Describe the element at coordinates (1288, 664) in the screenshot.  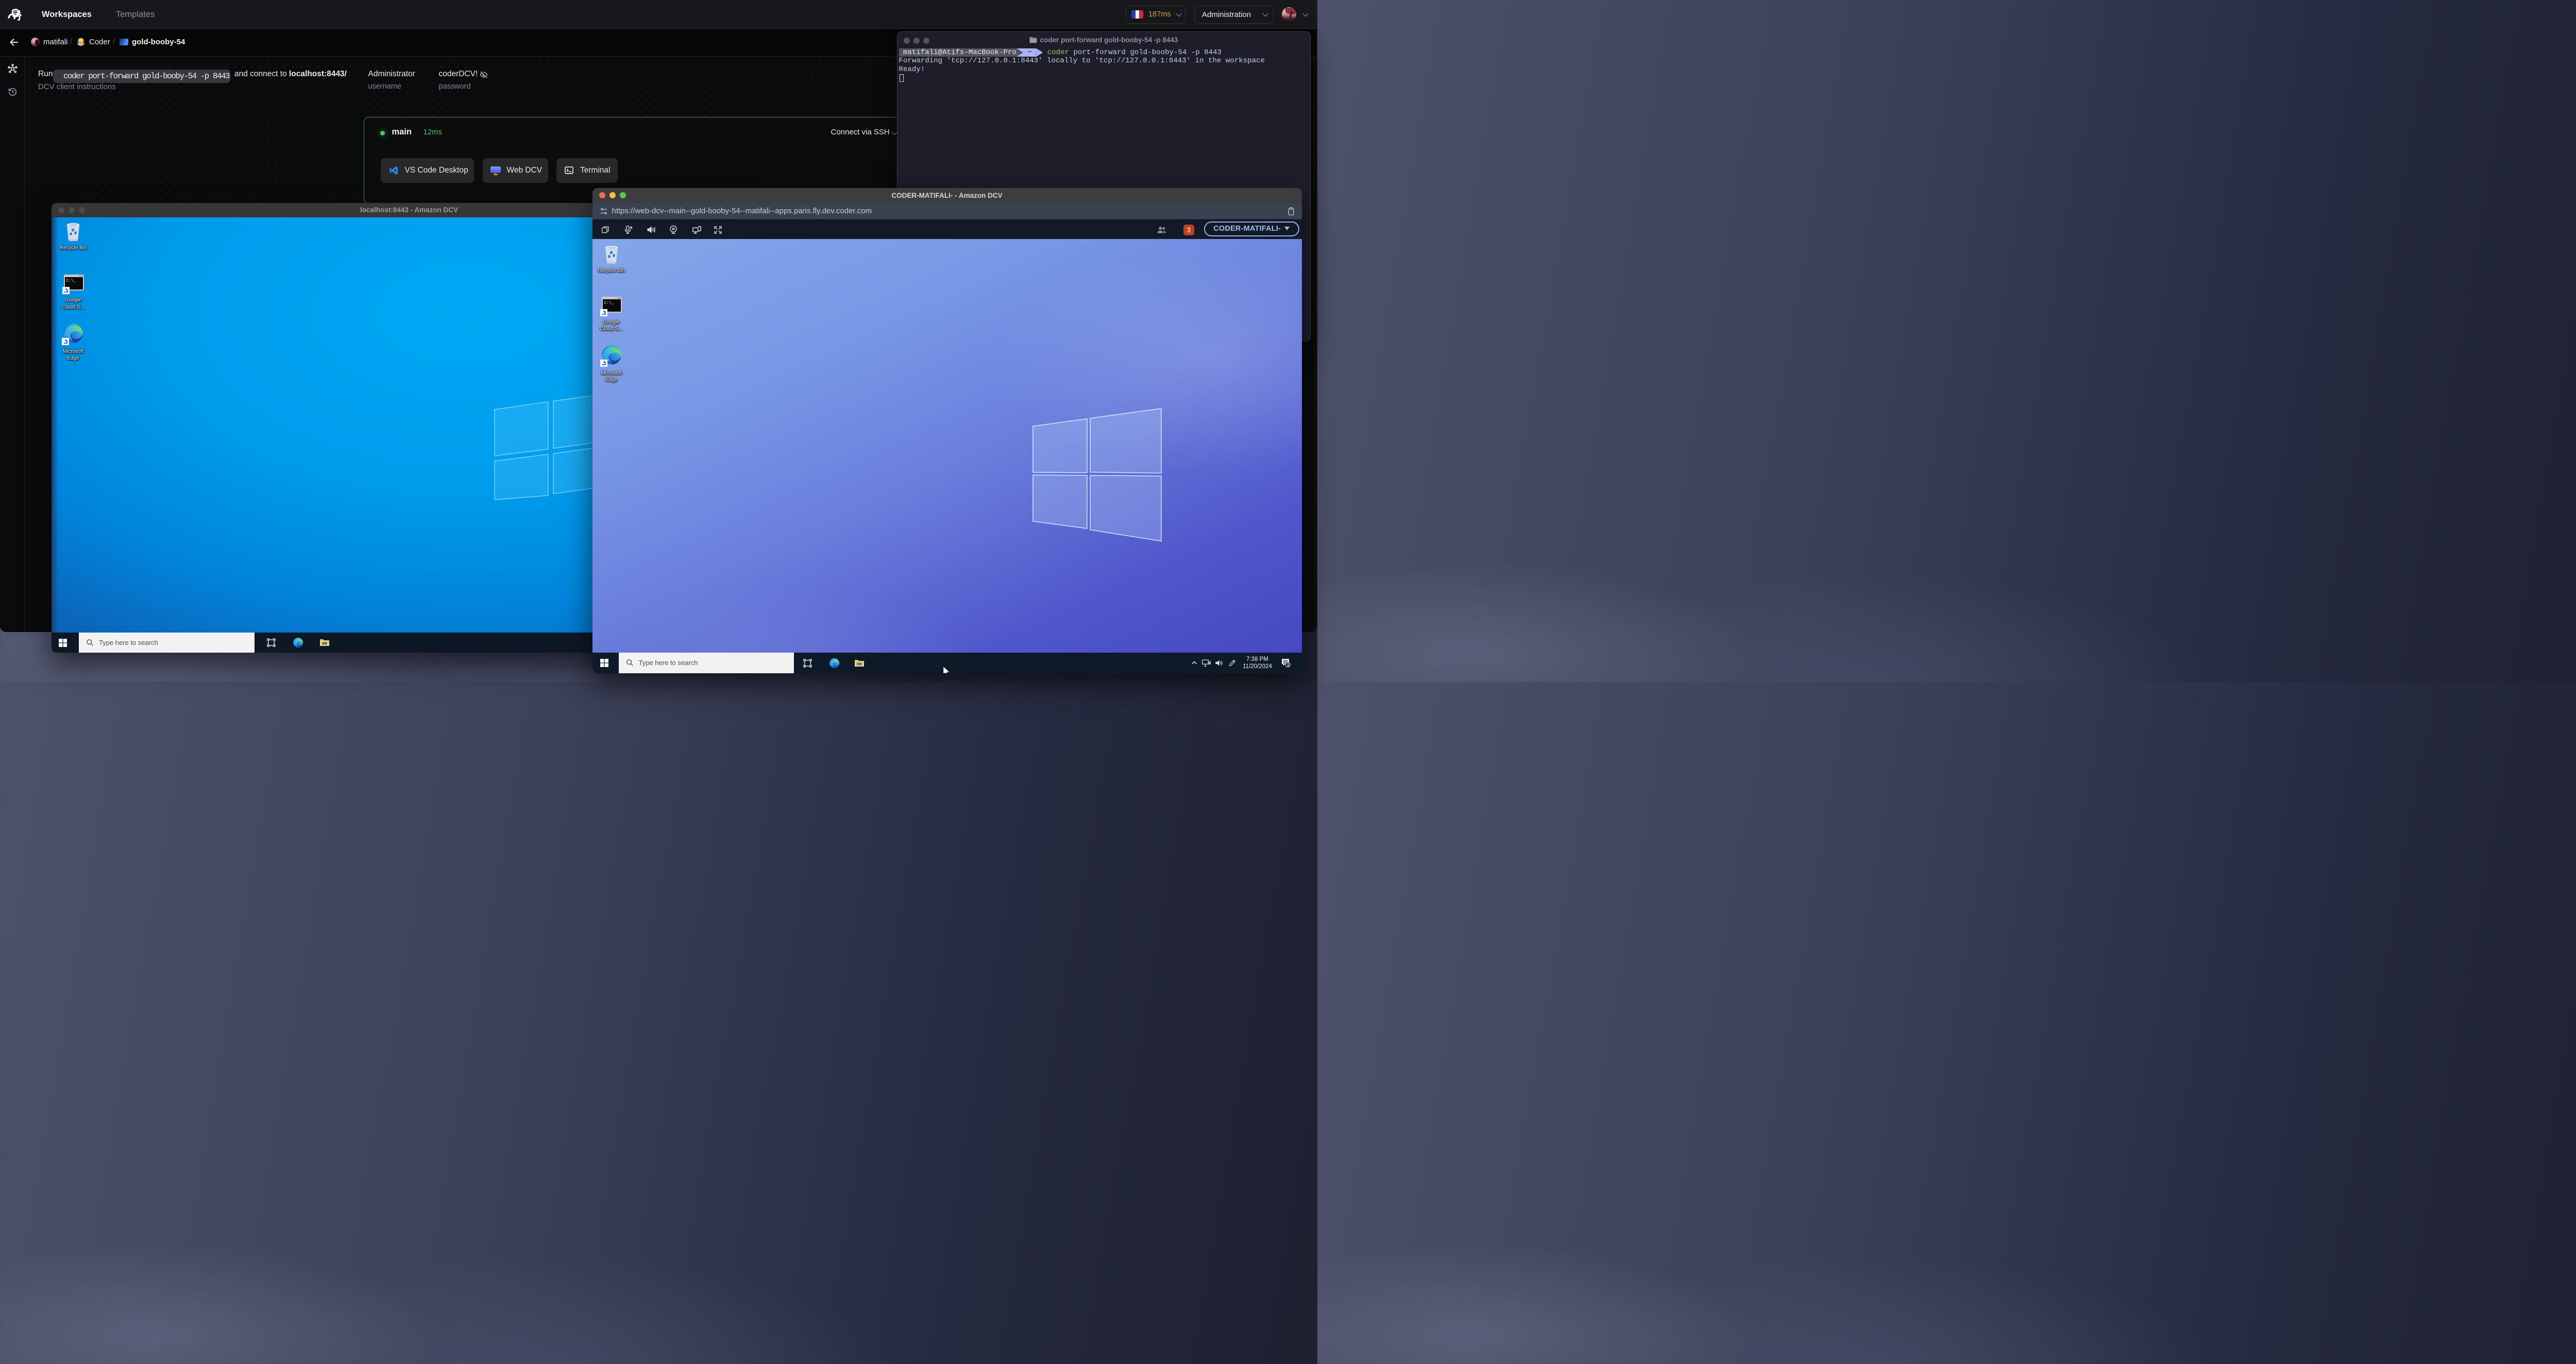
I see `svg-text: 1` at that location.